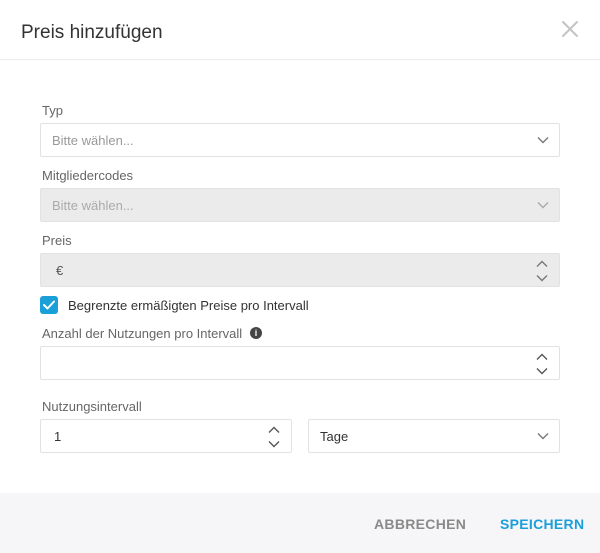  Describe the element at coordinates (58, 436) in the screenshot. I see `intervall-value: 1` at that location.